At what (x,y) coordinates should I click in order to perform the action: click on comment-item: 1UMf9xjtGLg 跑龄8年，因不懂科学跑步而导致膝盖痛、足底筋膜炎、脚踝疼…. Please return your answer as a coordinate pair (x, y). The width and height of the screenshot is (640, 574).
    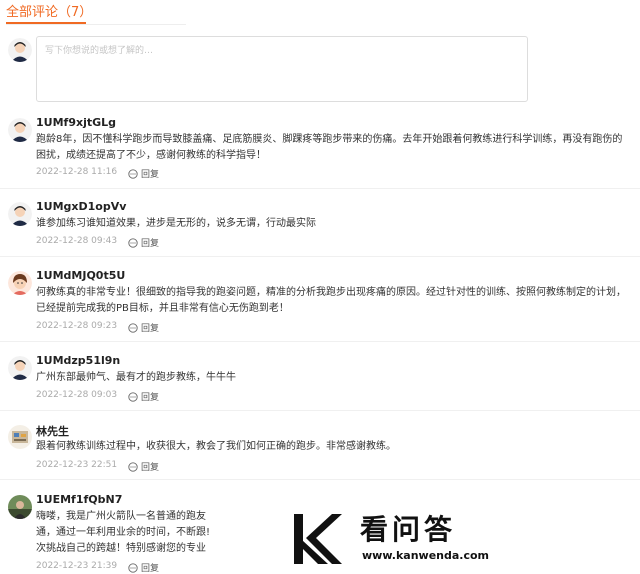
    Looking at the image, I should click on (320, 152).